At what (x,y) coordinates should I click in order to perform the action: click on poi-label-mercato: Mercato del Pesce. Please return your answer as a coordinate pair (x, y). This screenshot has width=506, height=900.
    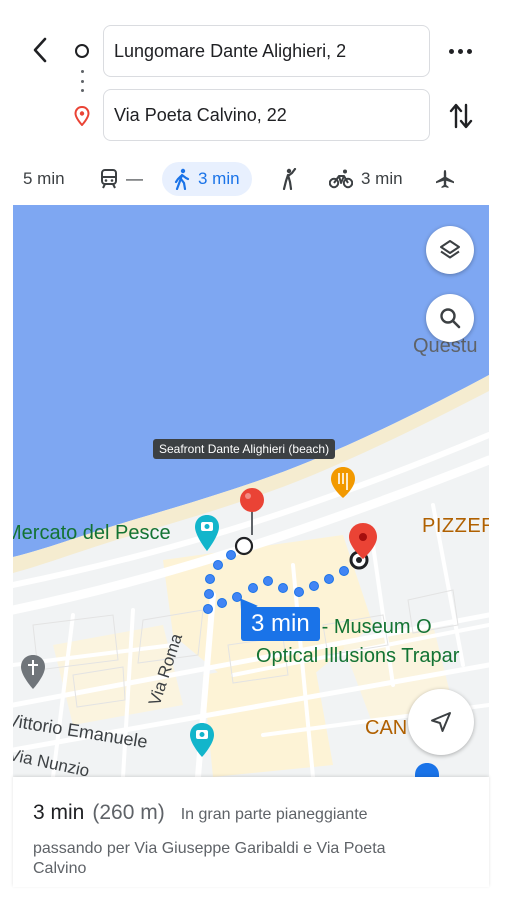
    Looking at the image, I should click on (92, 533).